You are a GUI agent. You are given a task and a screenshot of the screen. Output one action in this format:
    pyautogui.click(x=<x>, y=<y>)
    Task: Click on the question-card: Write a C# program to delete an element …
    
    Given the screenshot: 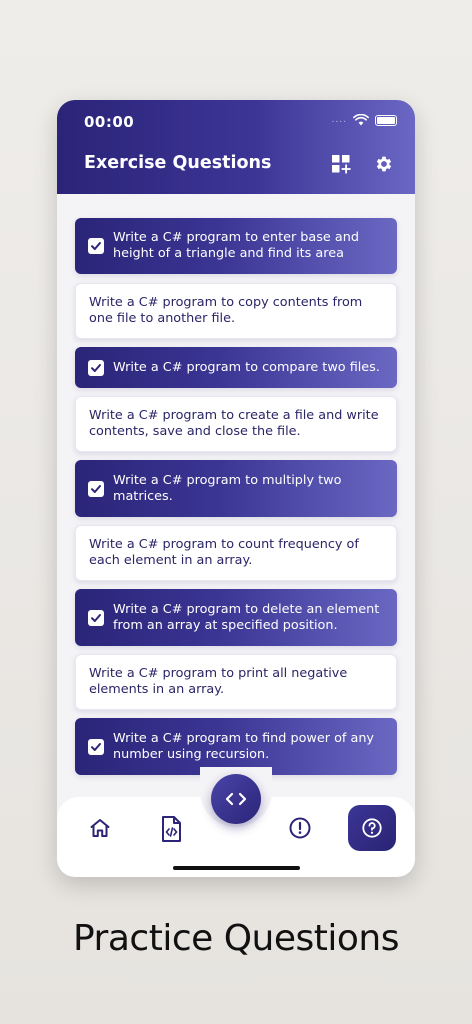 What is the action you would take?
    pyautogui.click(x=236, y=617)
    